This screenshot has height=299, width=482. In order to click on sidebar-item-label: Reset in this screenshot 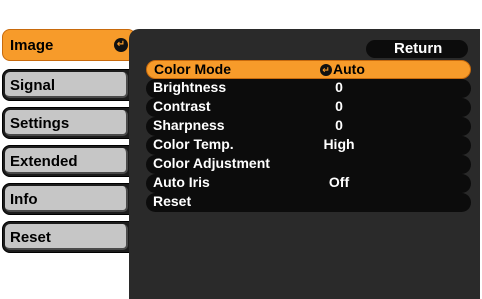, I will do `click(30, 237)`.